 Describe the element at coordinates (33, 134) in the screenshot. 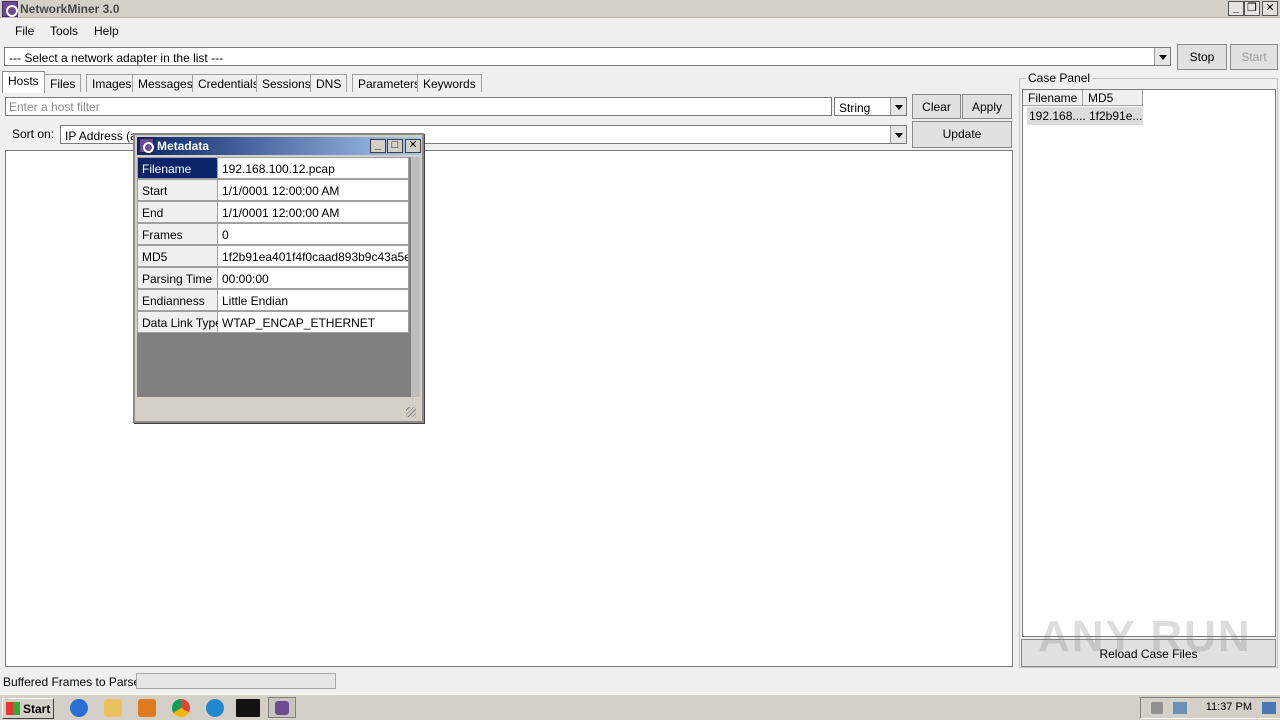

I see `sort-on-label: Sort on:` at that location.